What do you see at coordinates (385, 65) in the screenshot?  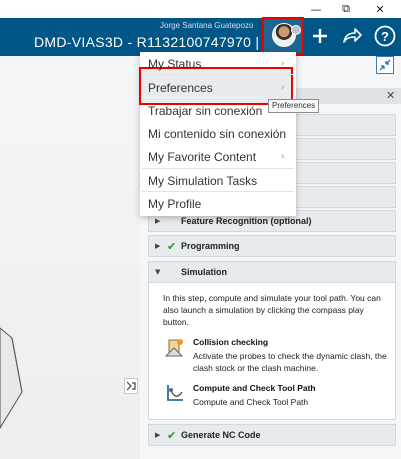 I see `collapse-icon` at bounding box center [385, 65].